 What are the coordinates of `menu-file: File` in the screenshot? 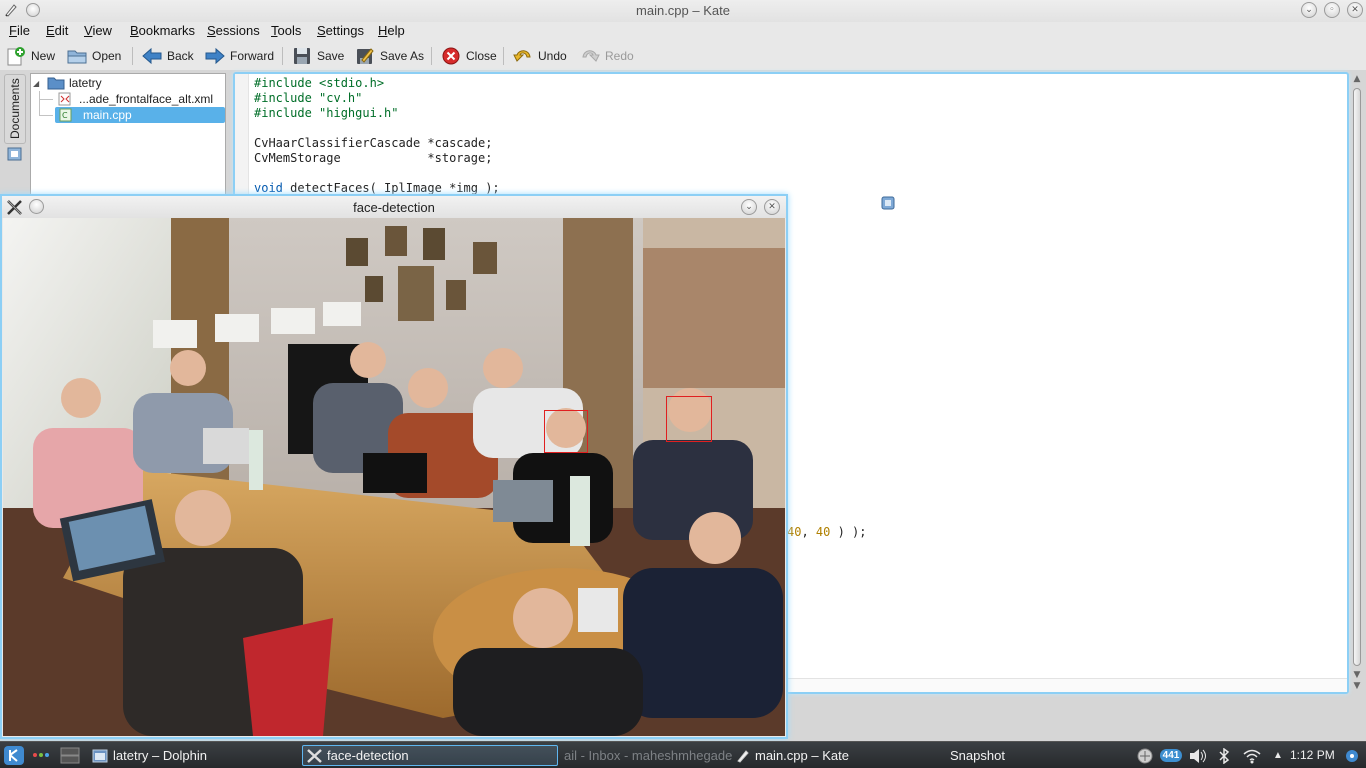 It's located at (19, 30).